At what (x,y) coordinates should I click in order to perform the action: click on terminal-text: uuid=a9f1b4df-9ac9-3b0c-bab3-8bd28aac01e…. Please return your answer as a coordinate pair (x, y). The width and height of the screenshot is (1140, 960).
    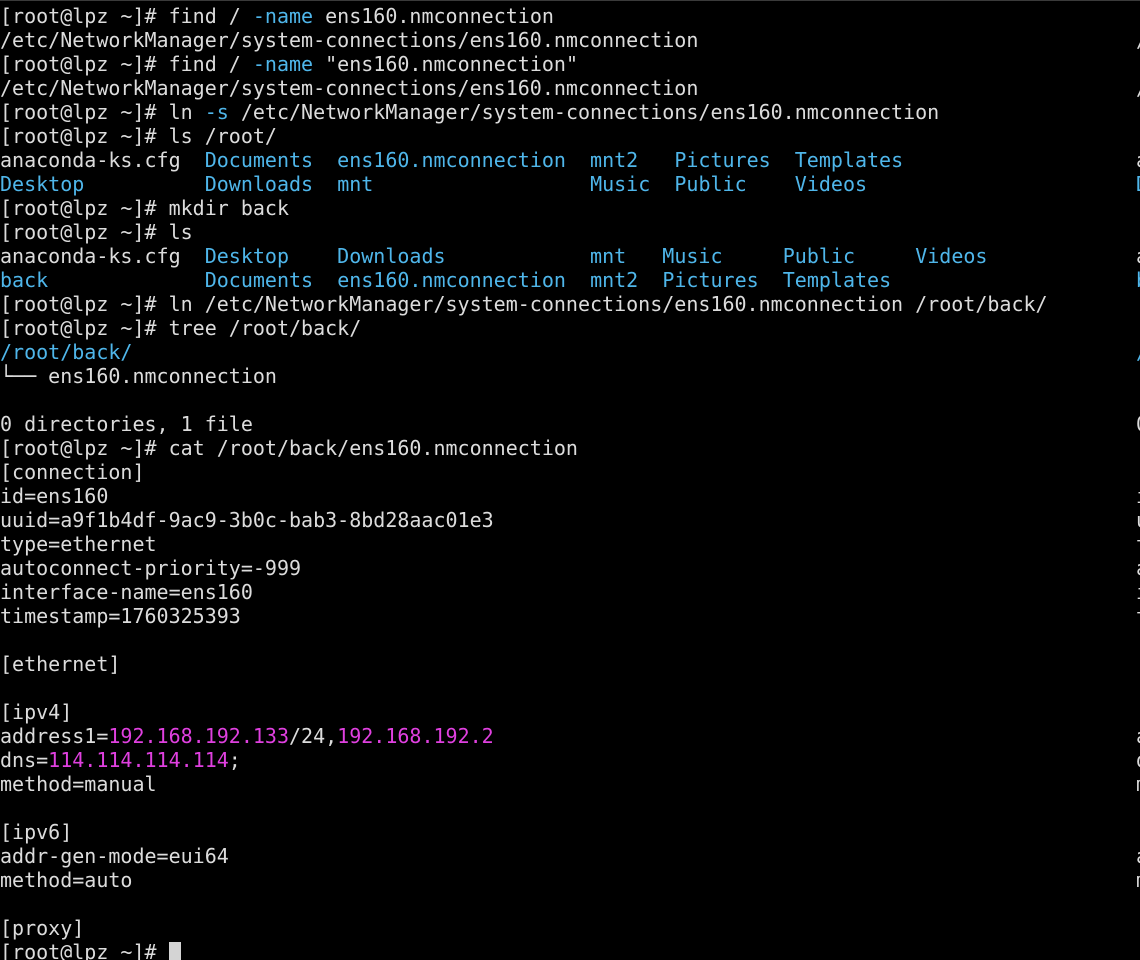
    Looking at the image, I should click on (247, 520).